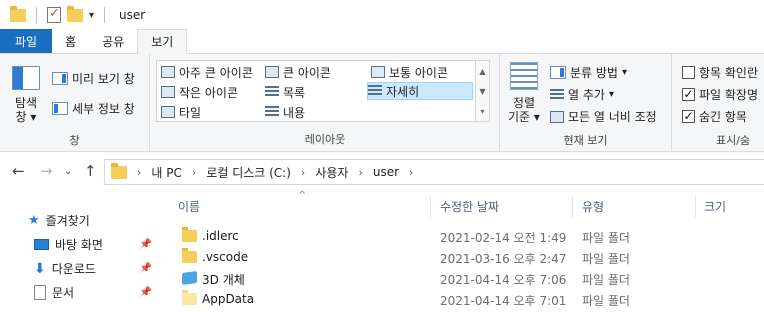 The height and width of the screenshot is (312, 764). What do you see at coordinates (60, 108) in the screenshot?
I see `details-pane-icon` at bounding box center [60, 108].